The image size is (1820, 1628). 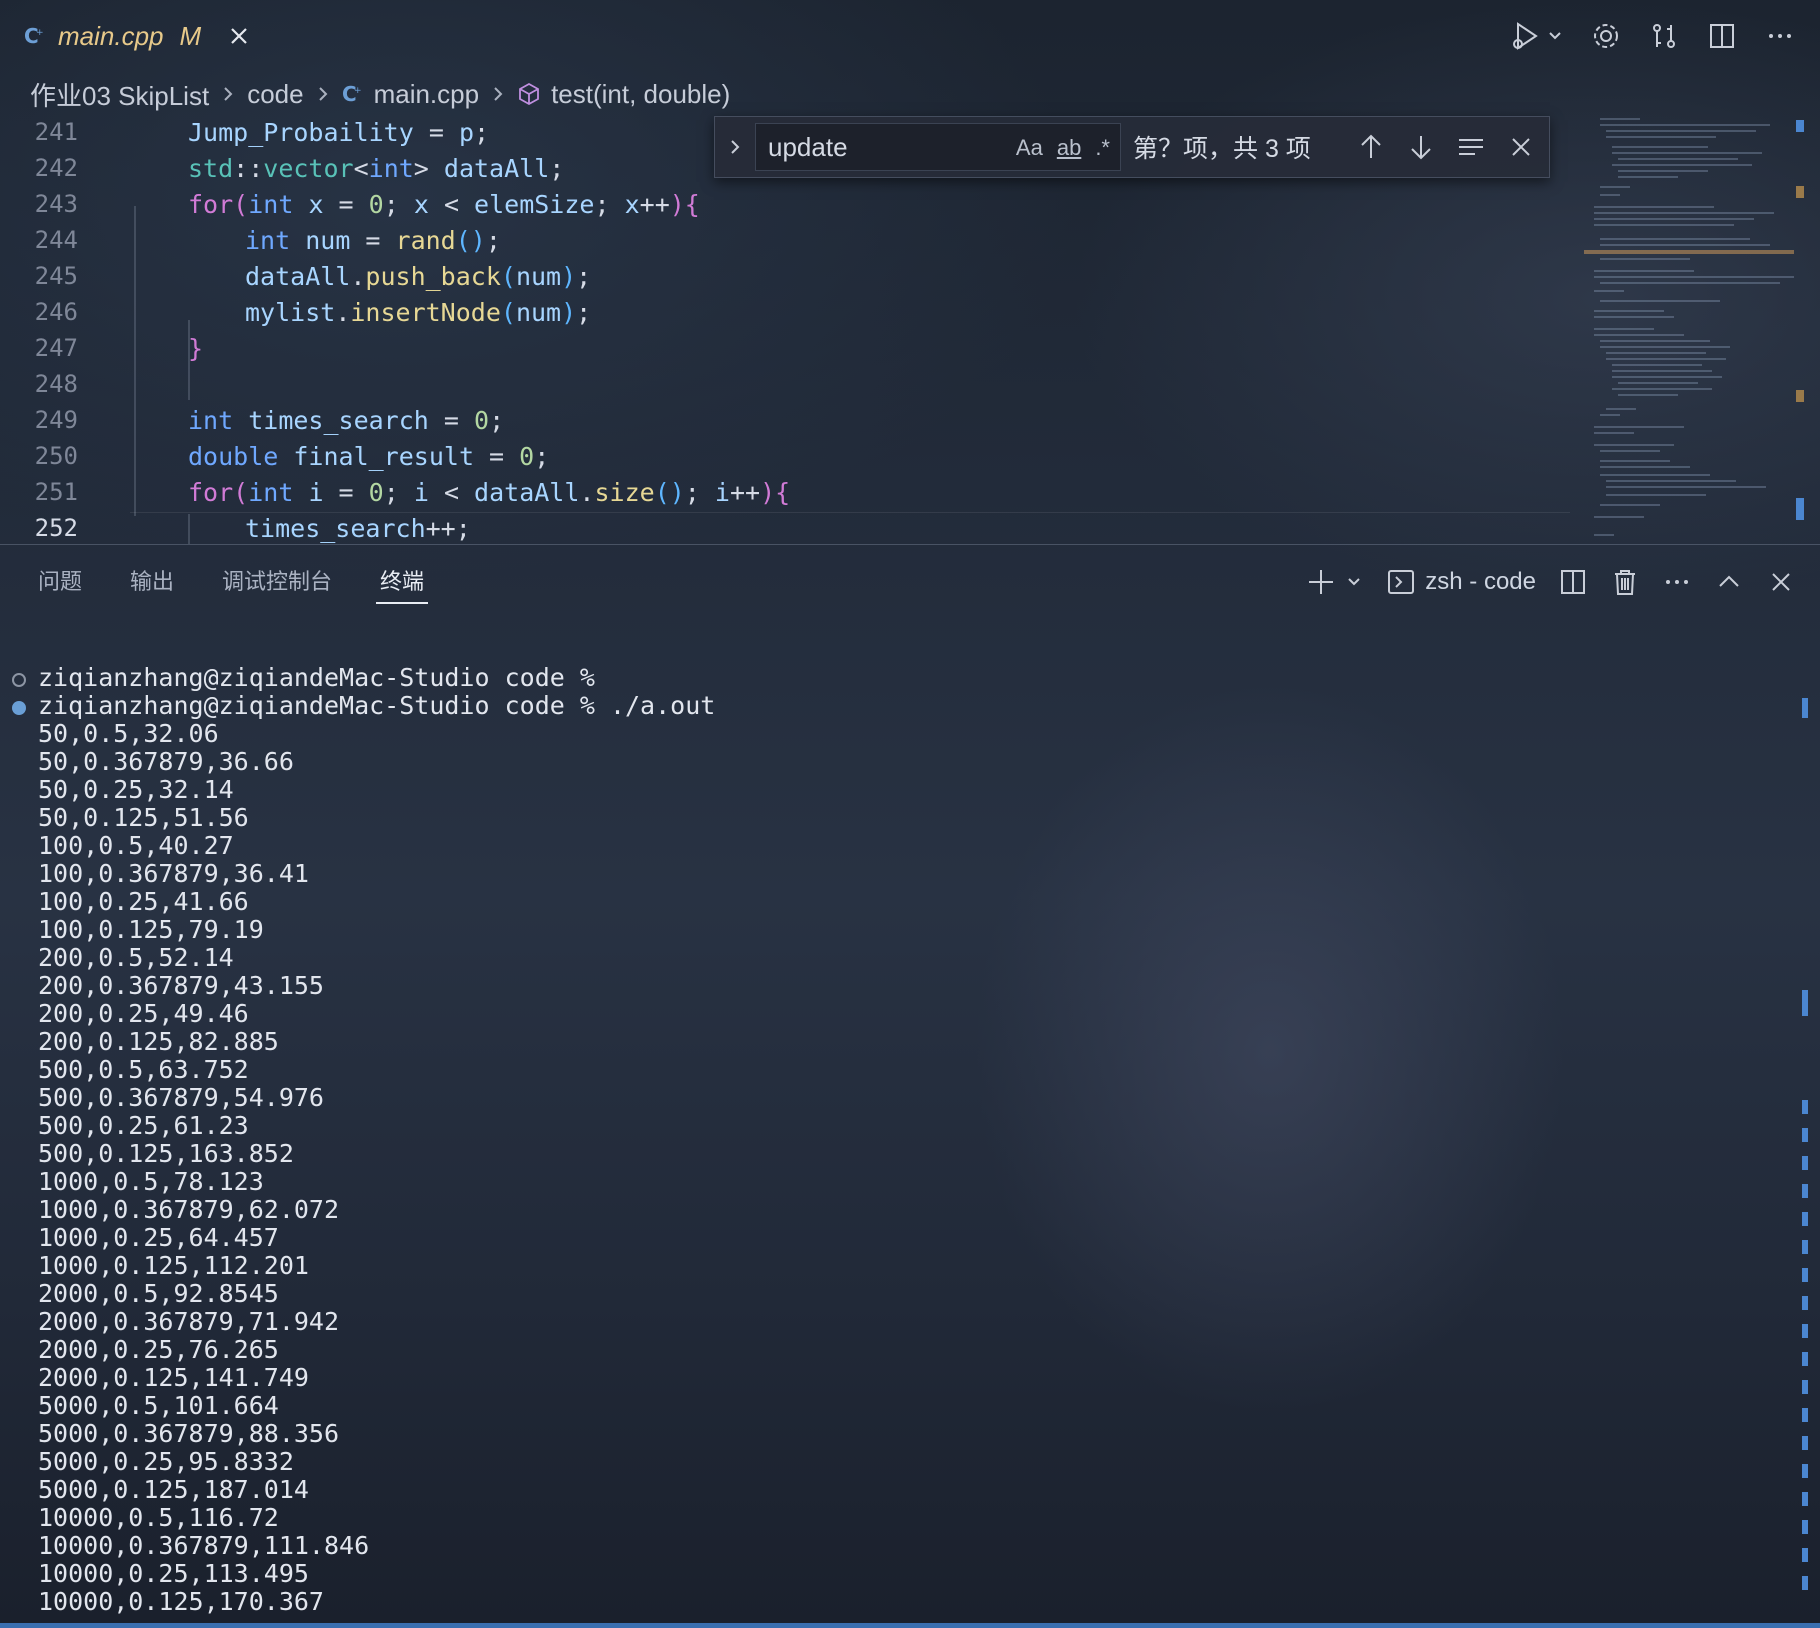 I want to click on terminal-icon, so click(x=1401, y=582).